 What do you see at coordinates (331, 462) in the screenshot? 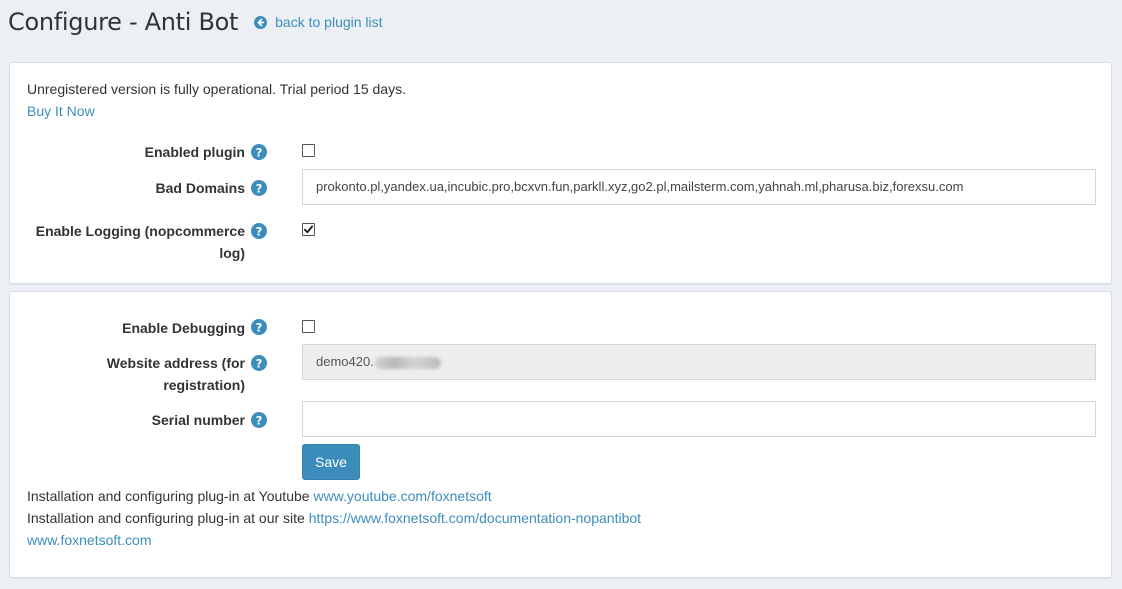
I see `save-button: Save` at bounding box center [331, 462].